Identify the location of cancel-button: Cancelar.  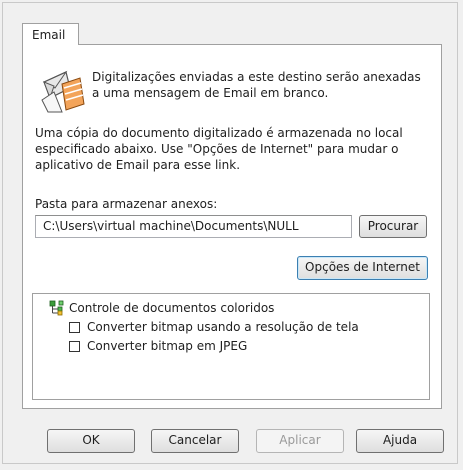
(195, 441).